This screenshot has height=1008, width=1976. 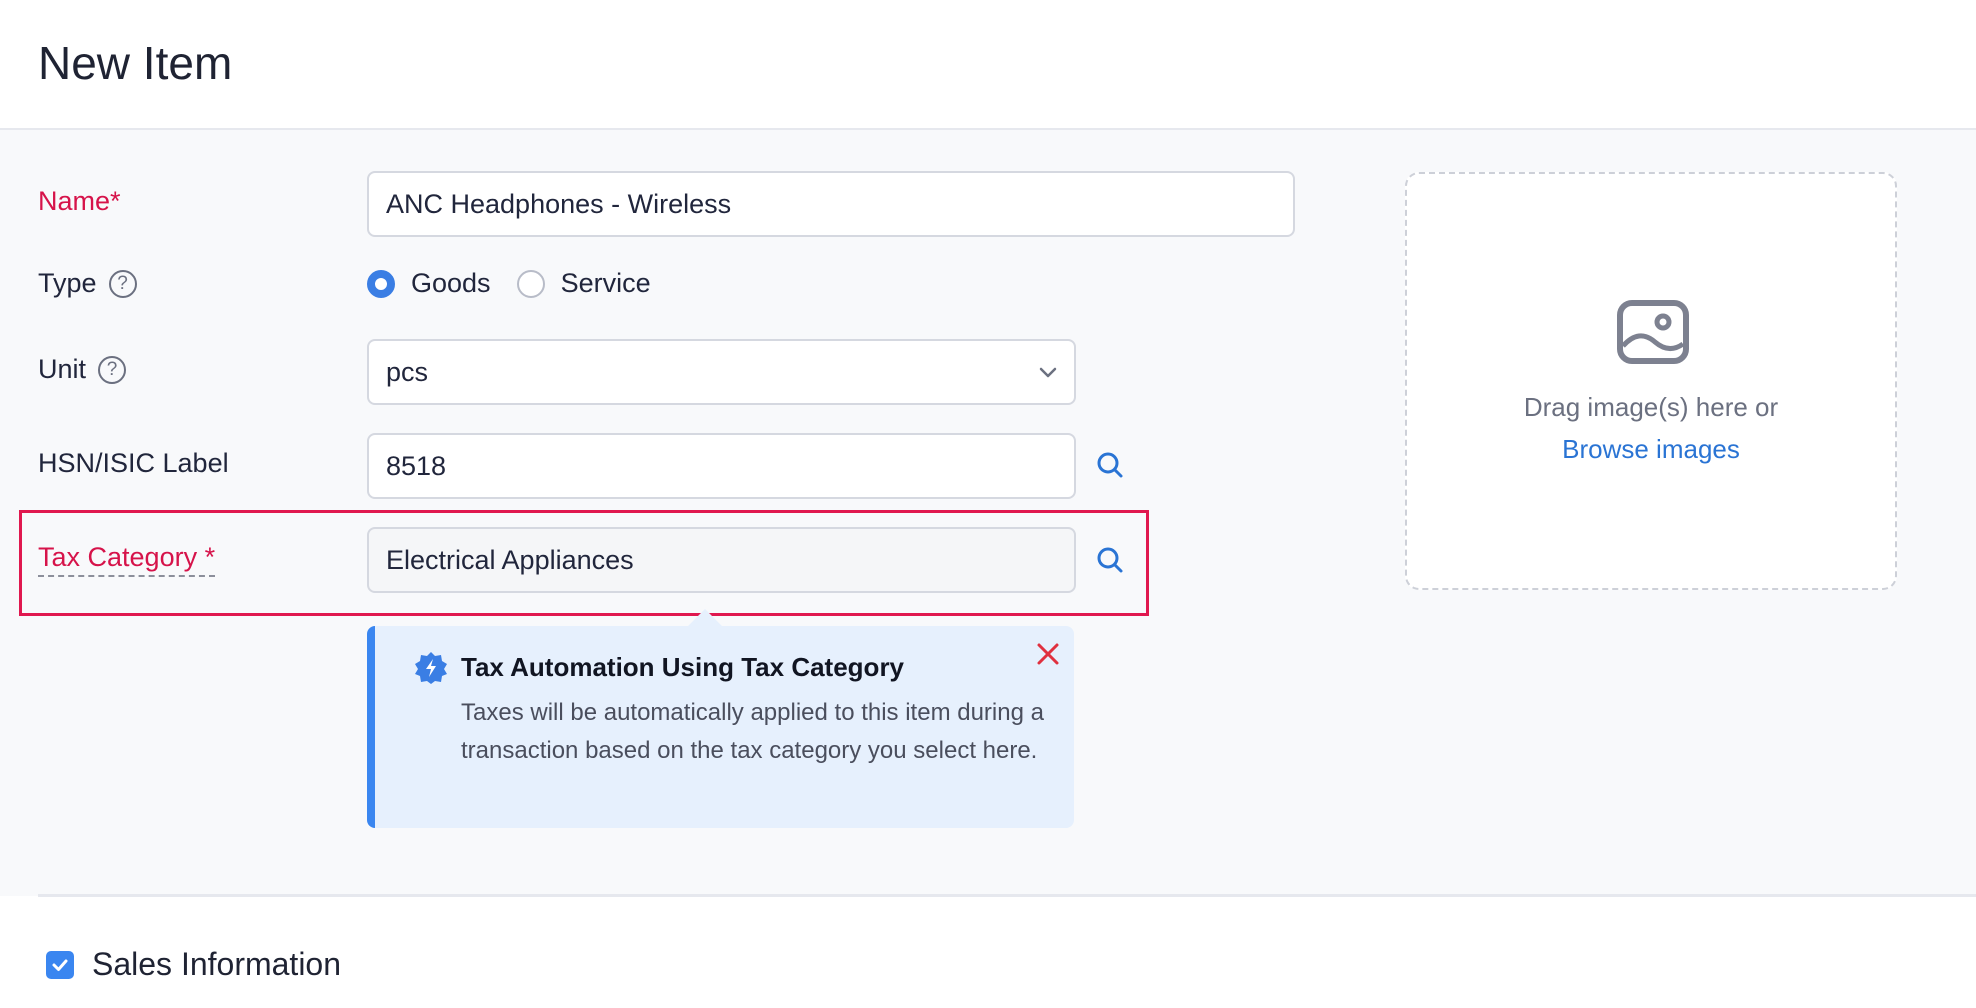 I want to click on hsn-label: HSN/ISIC Label, so click(x=133, y=463).